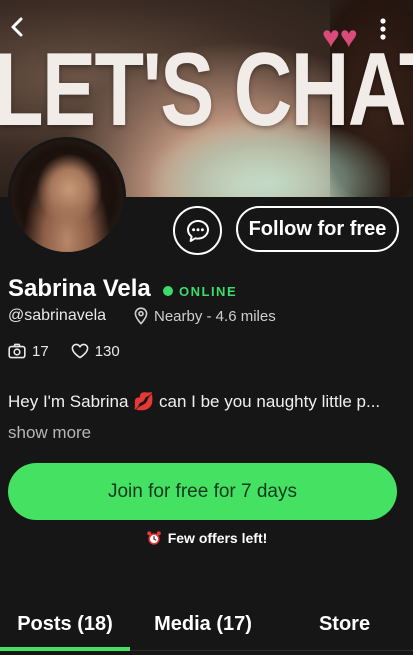 The height and width of the screenshot is (655, 413). Describe the element at coordinates (40, 351) in the screenshot. I see `photos-count: 17` at that location.